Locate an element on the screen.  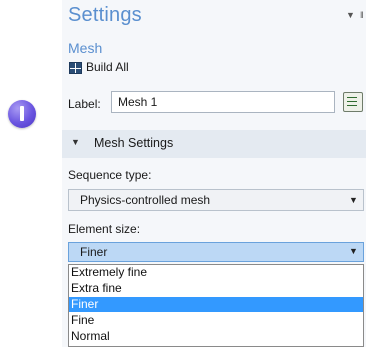
label-input: Mesh 1 is located at coordinates (223, 102).